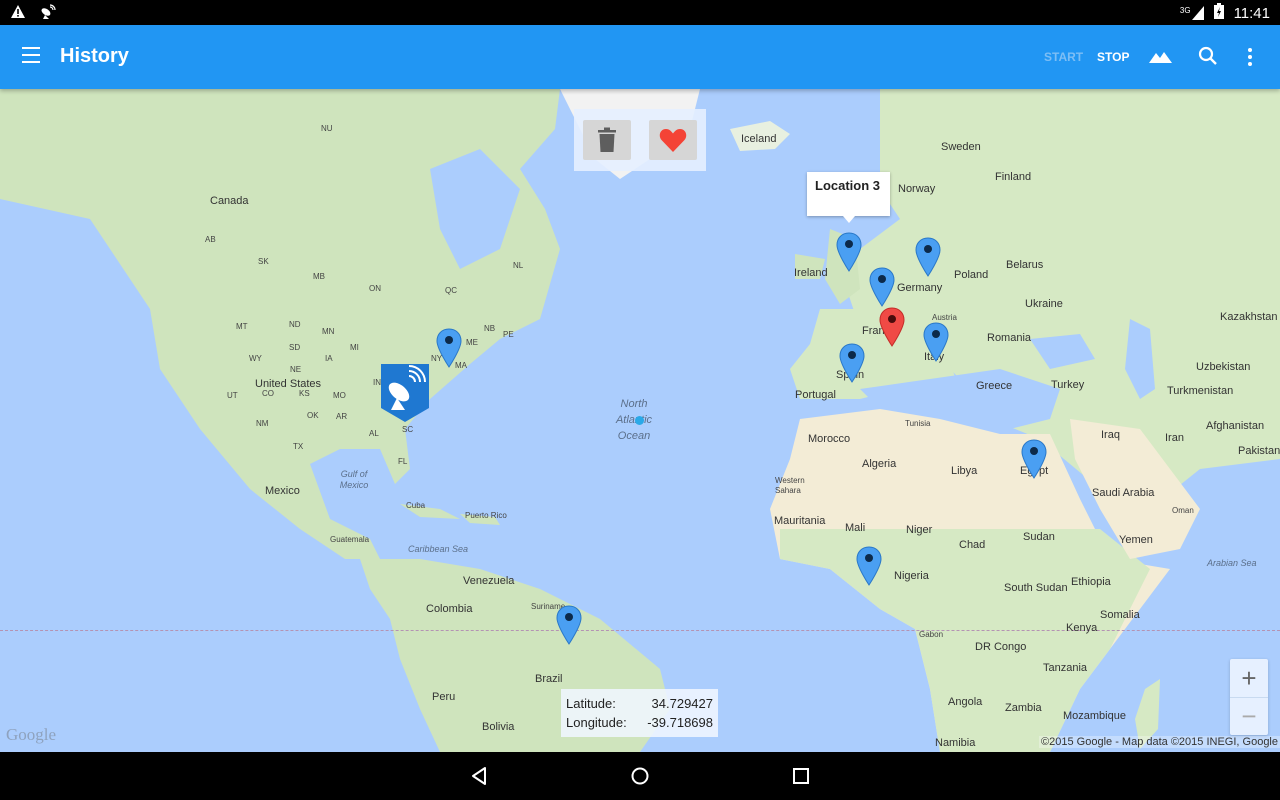 This screenshot has width=1280, height=800. Describe the element at coordinates (918, 423) in the screenshot. I see `map-label-tunisia: Tunisia` at that location.